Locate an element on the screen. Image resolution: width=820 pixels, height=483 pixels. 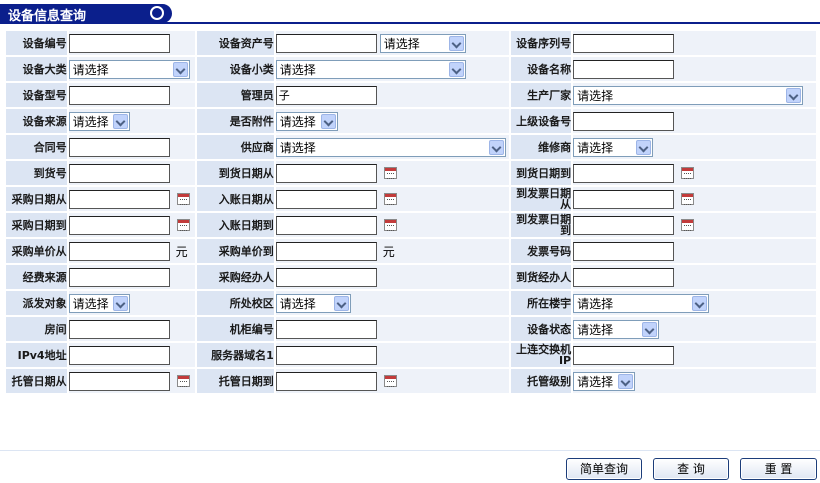
field-label: 到货号 is located at coordinates (36, 173).